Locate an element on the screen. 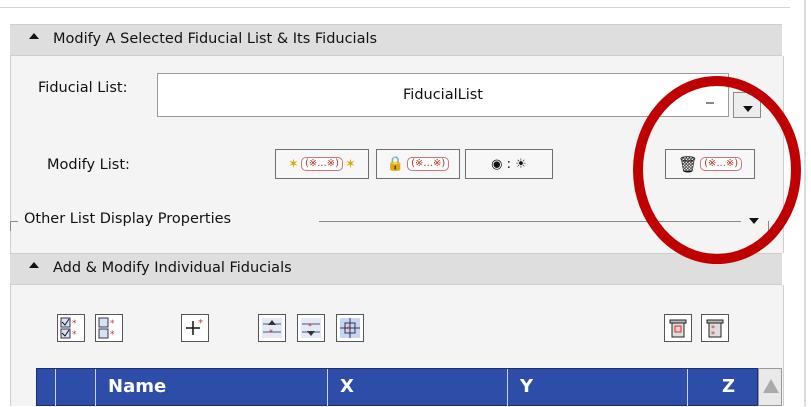  fiducial-table-header: Name X Y Z is located at coordinates (397, 387).